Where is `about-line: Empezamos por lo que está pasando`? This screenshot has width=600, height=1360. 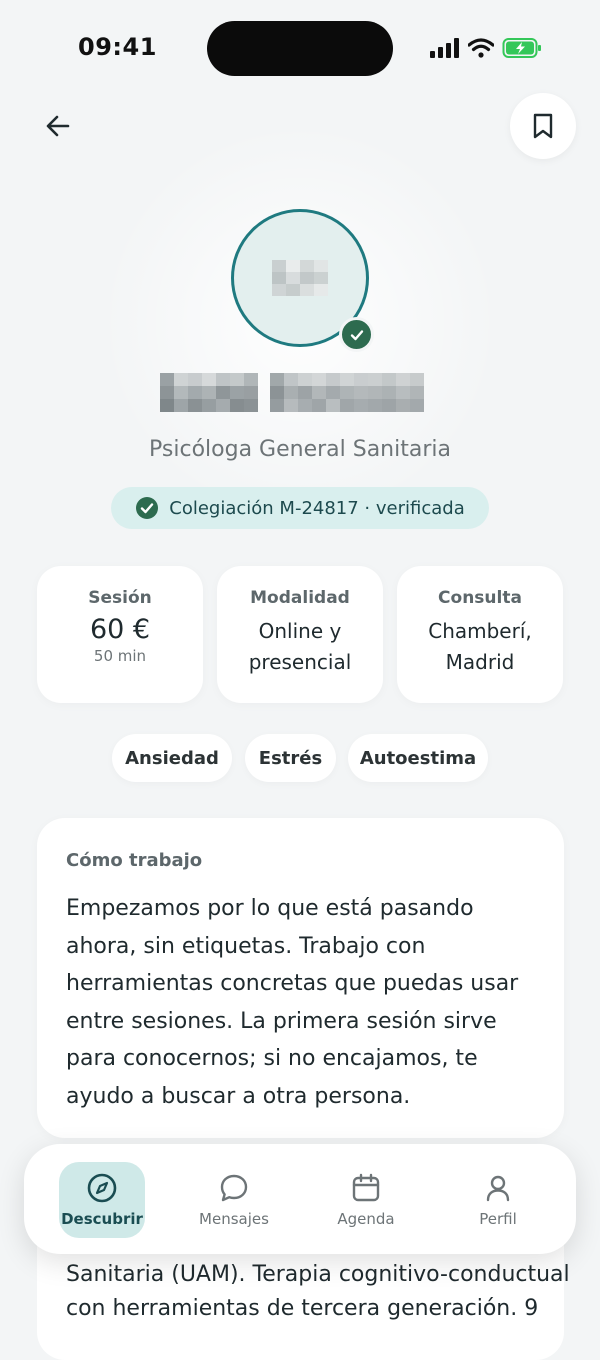 about-line: Empezamos por lo que está pasando is located at coordinates (270, 908).